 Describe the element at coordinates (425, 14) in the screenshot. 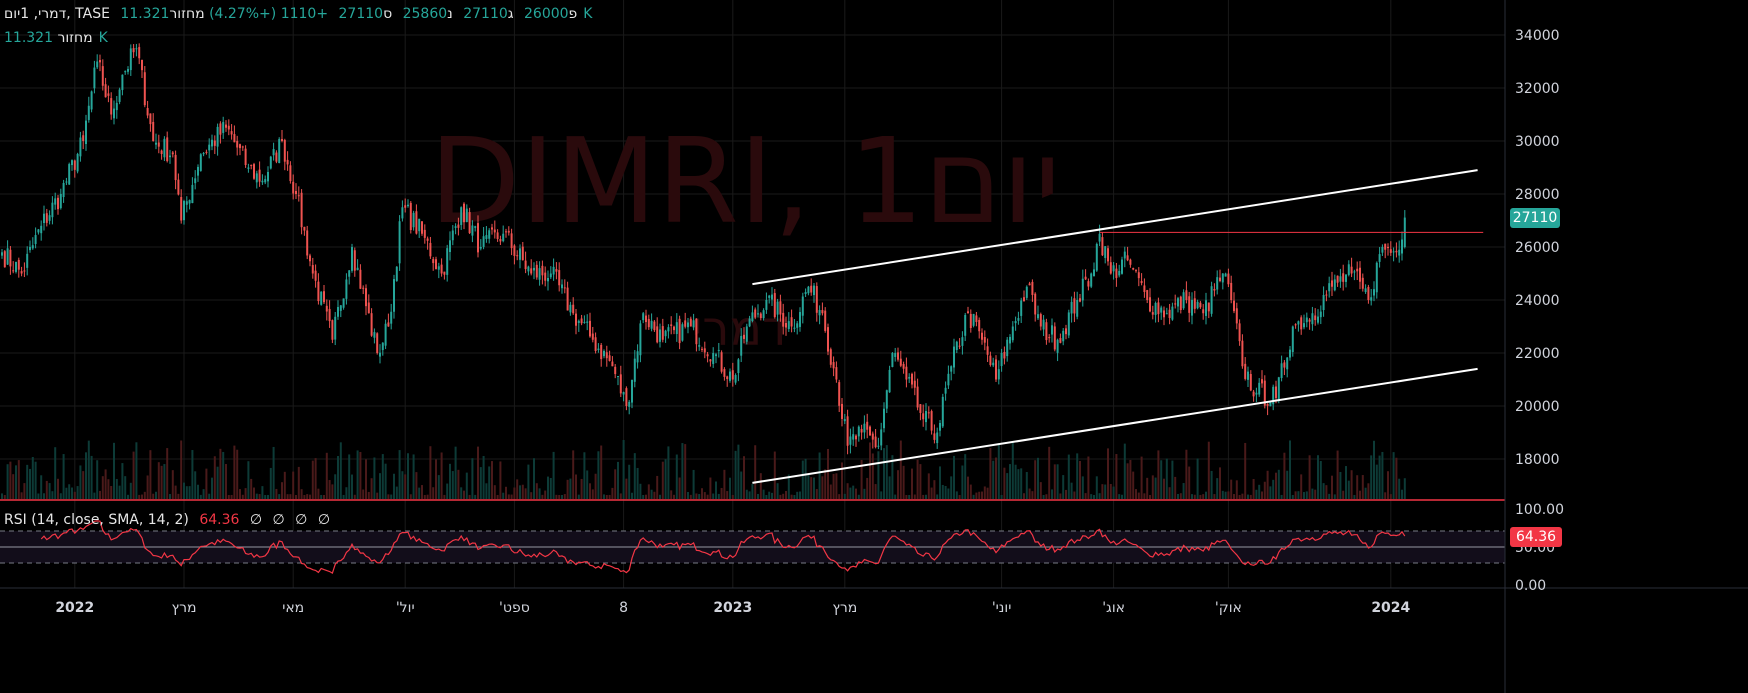

I see `low-value: 25860` at that location.